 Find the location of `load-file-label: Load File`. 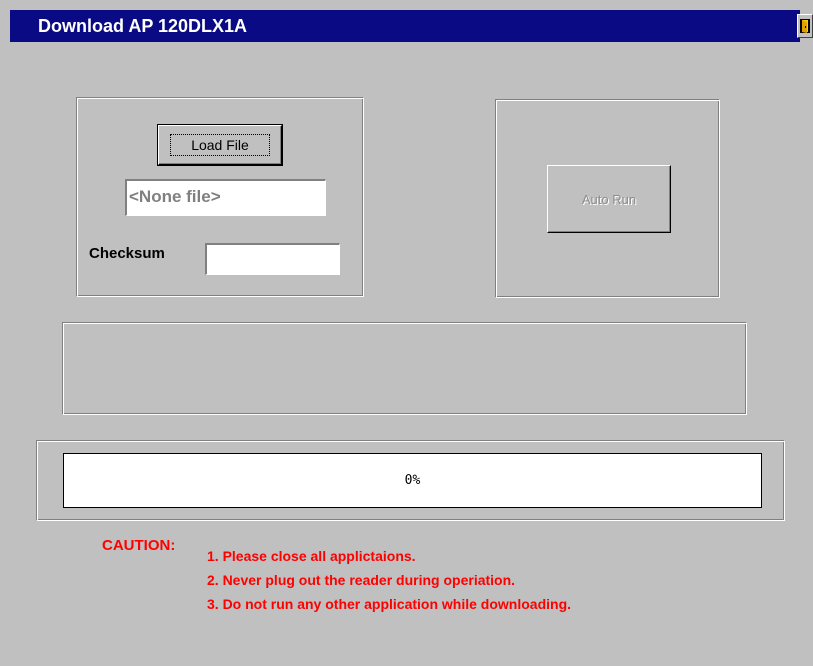

load-file-label: Load File is located at coordinates (220, 145).